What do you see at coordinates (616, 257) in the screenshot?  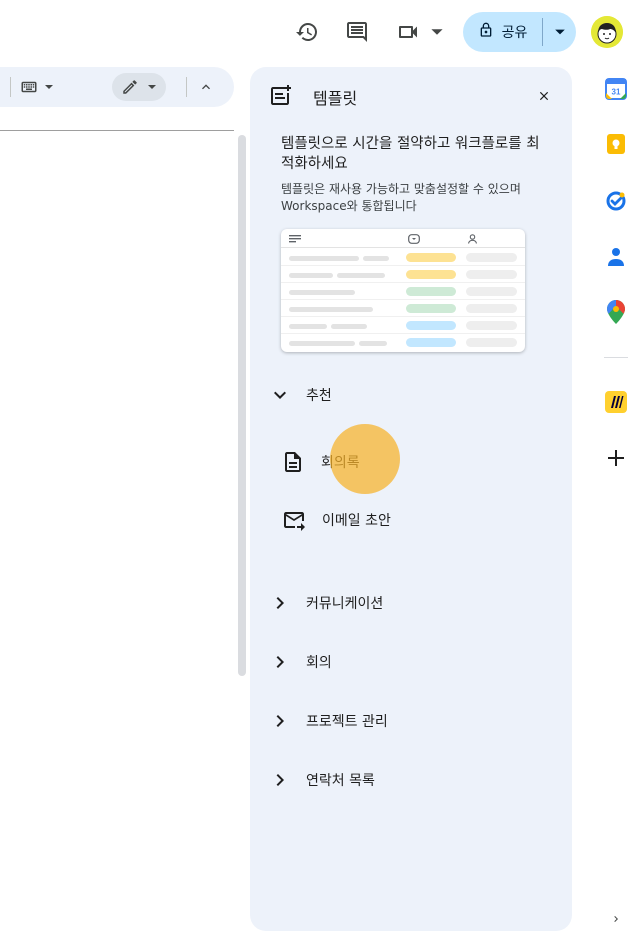 I see `contacts-icon` at bounding box center [616, 257].